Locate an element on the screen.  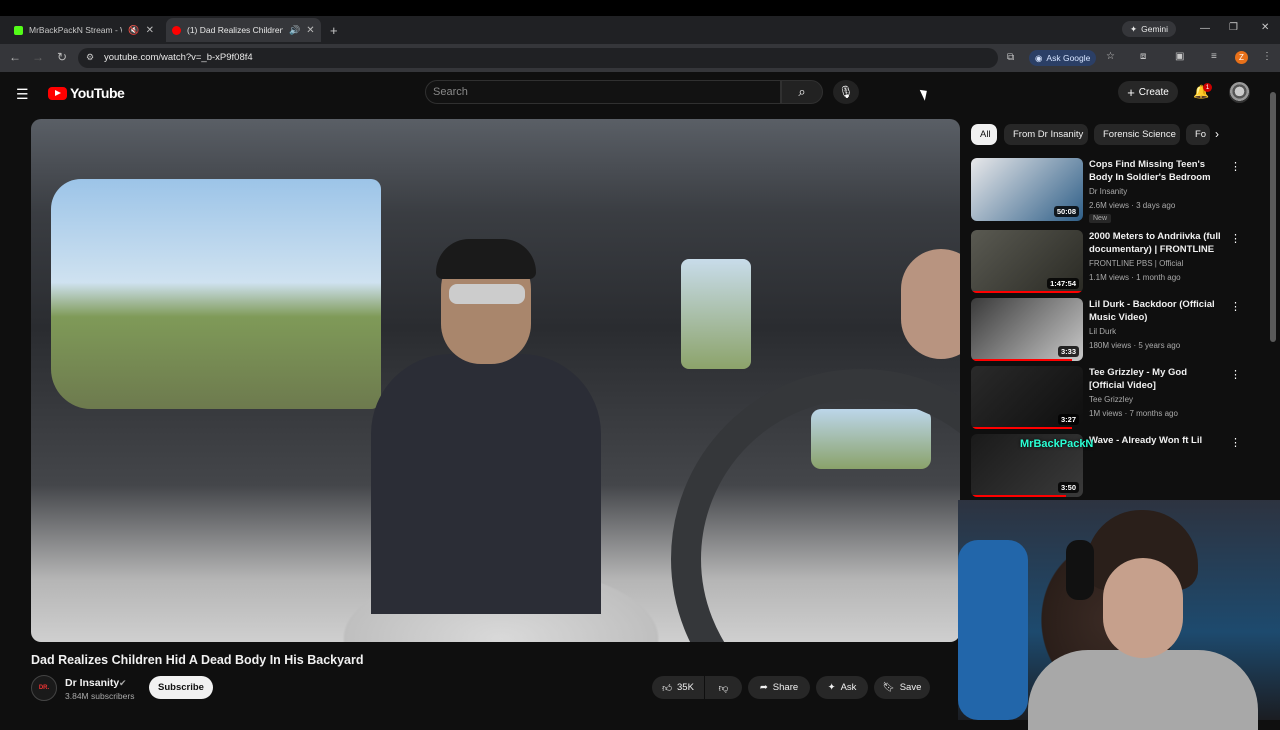
kick-favicon-icon is located at coordinates (18, 30).